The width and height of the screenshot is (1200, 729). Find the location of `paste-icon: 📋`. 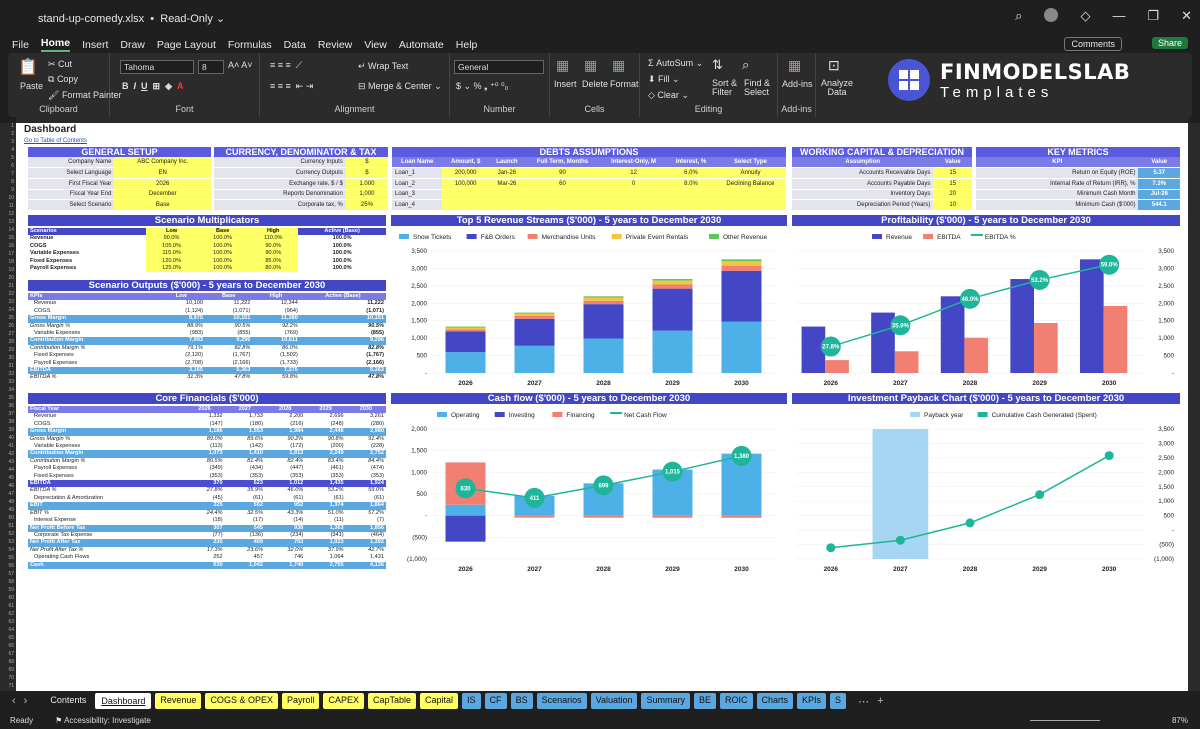

paste-icon: 📋 is located at coordinates (28, 67).